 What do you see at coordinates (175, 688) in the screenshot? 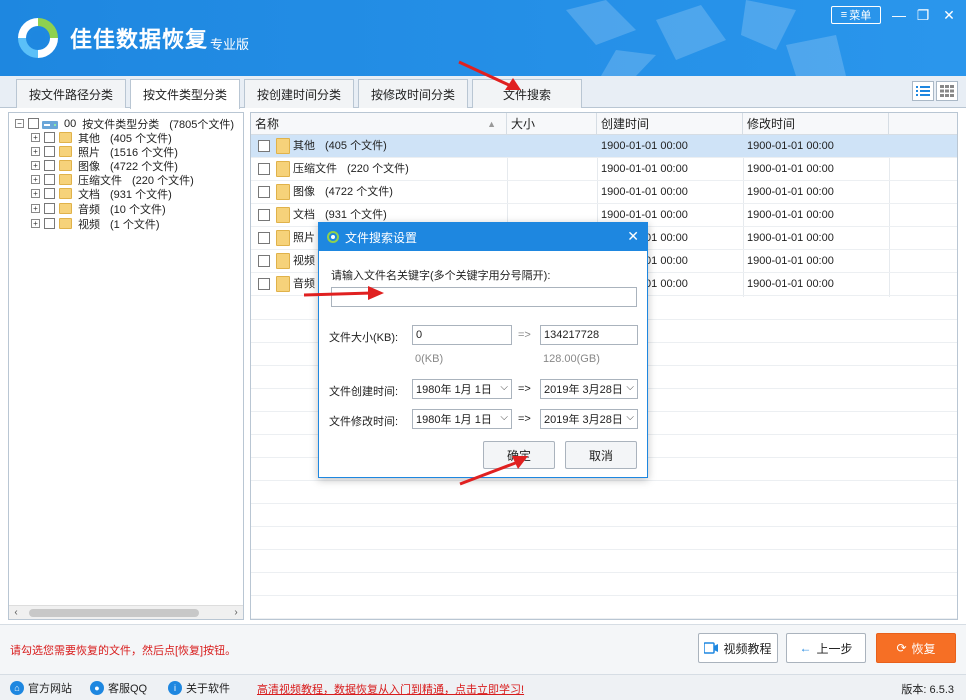
I see `info-icon: i` at bounding box center [175, 688].